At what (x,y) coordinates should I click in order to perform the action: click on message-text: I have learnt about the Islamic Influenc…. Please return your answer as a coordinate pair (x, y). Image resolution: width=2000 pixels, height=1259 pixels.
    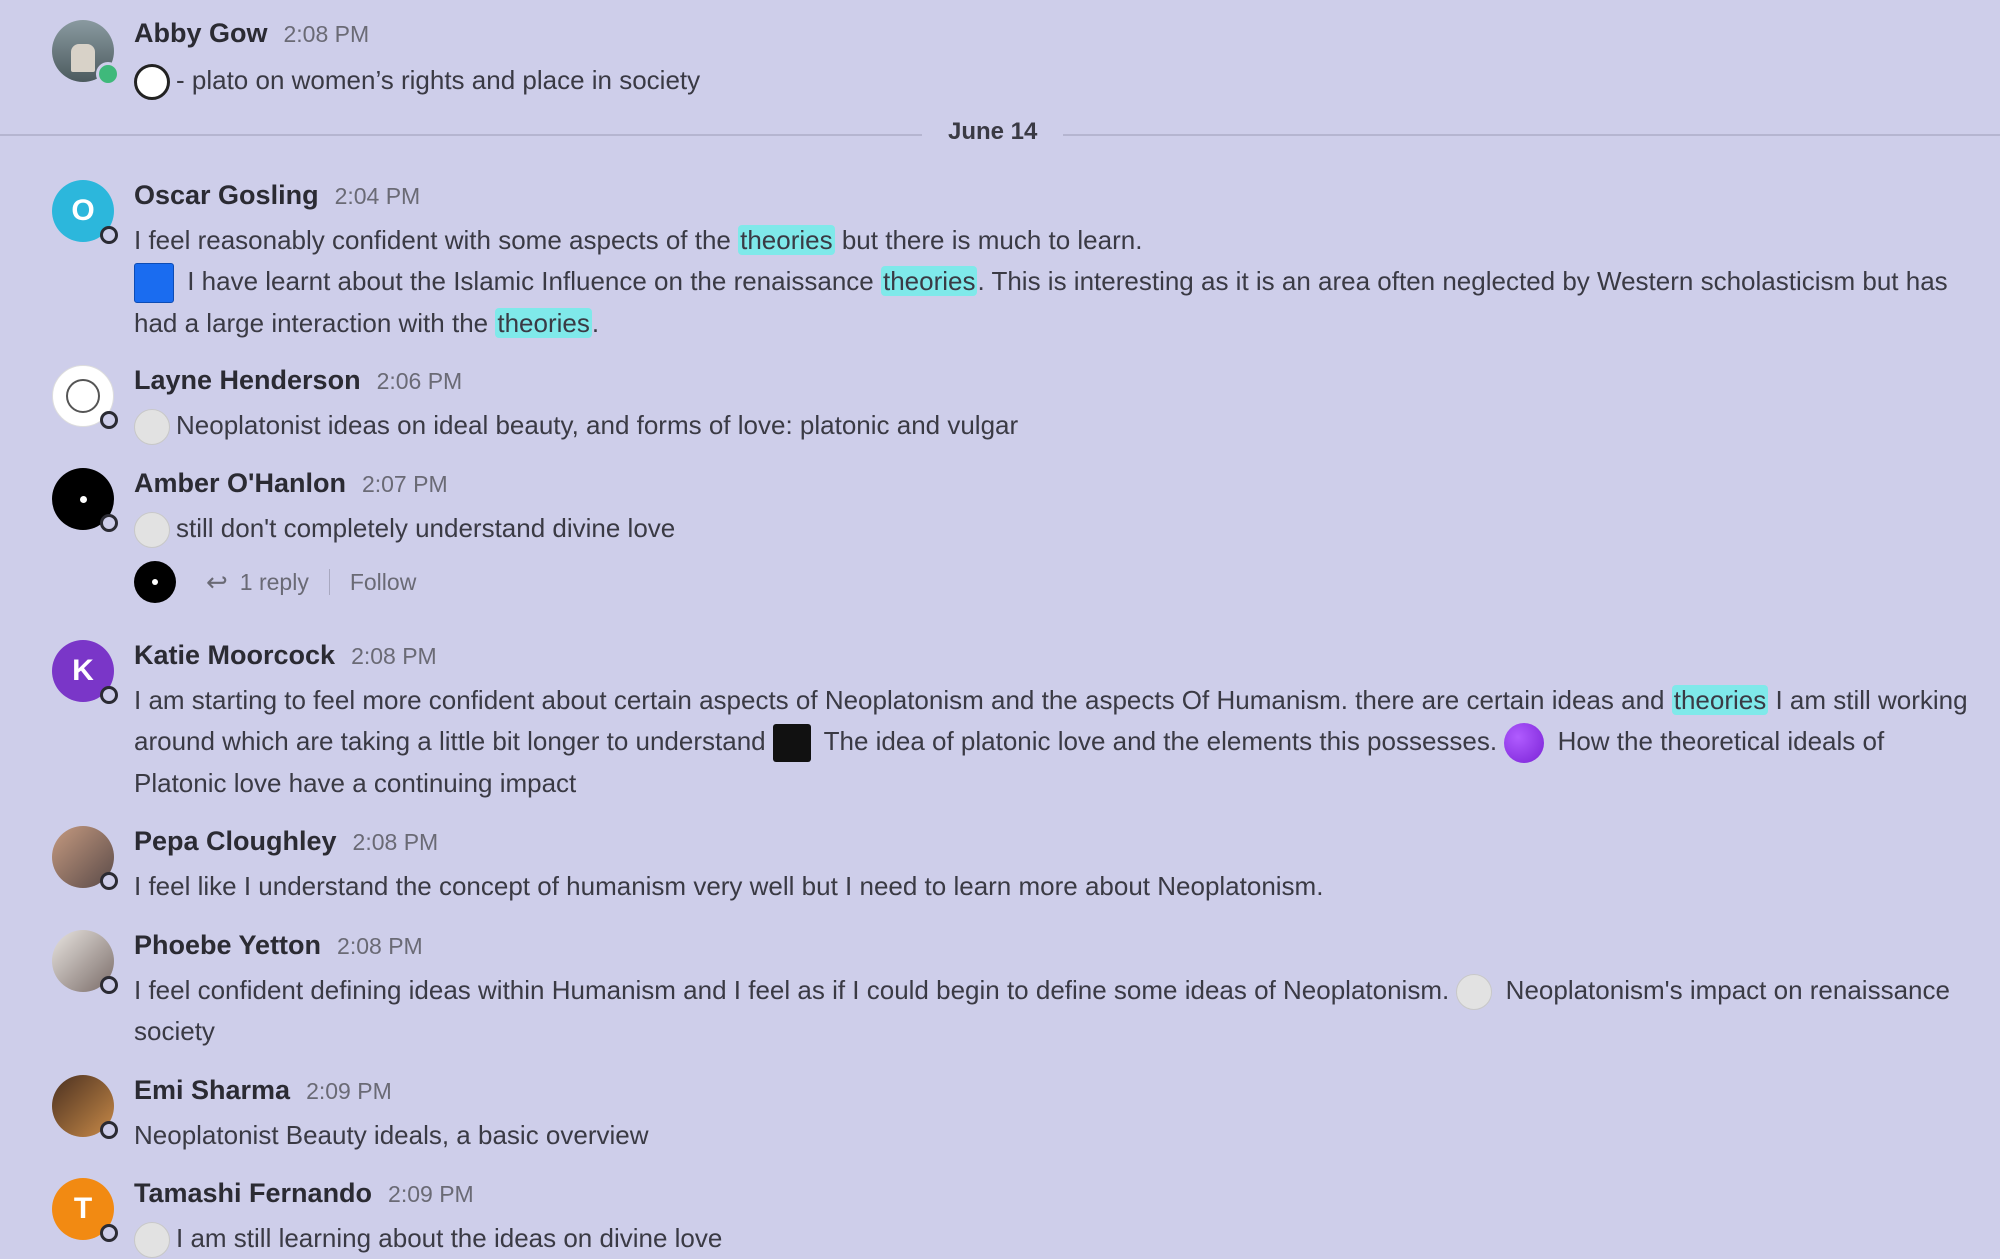
    Looking at the image, I should click on (530, 281).